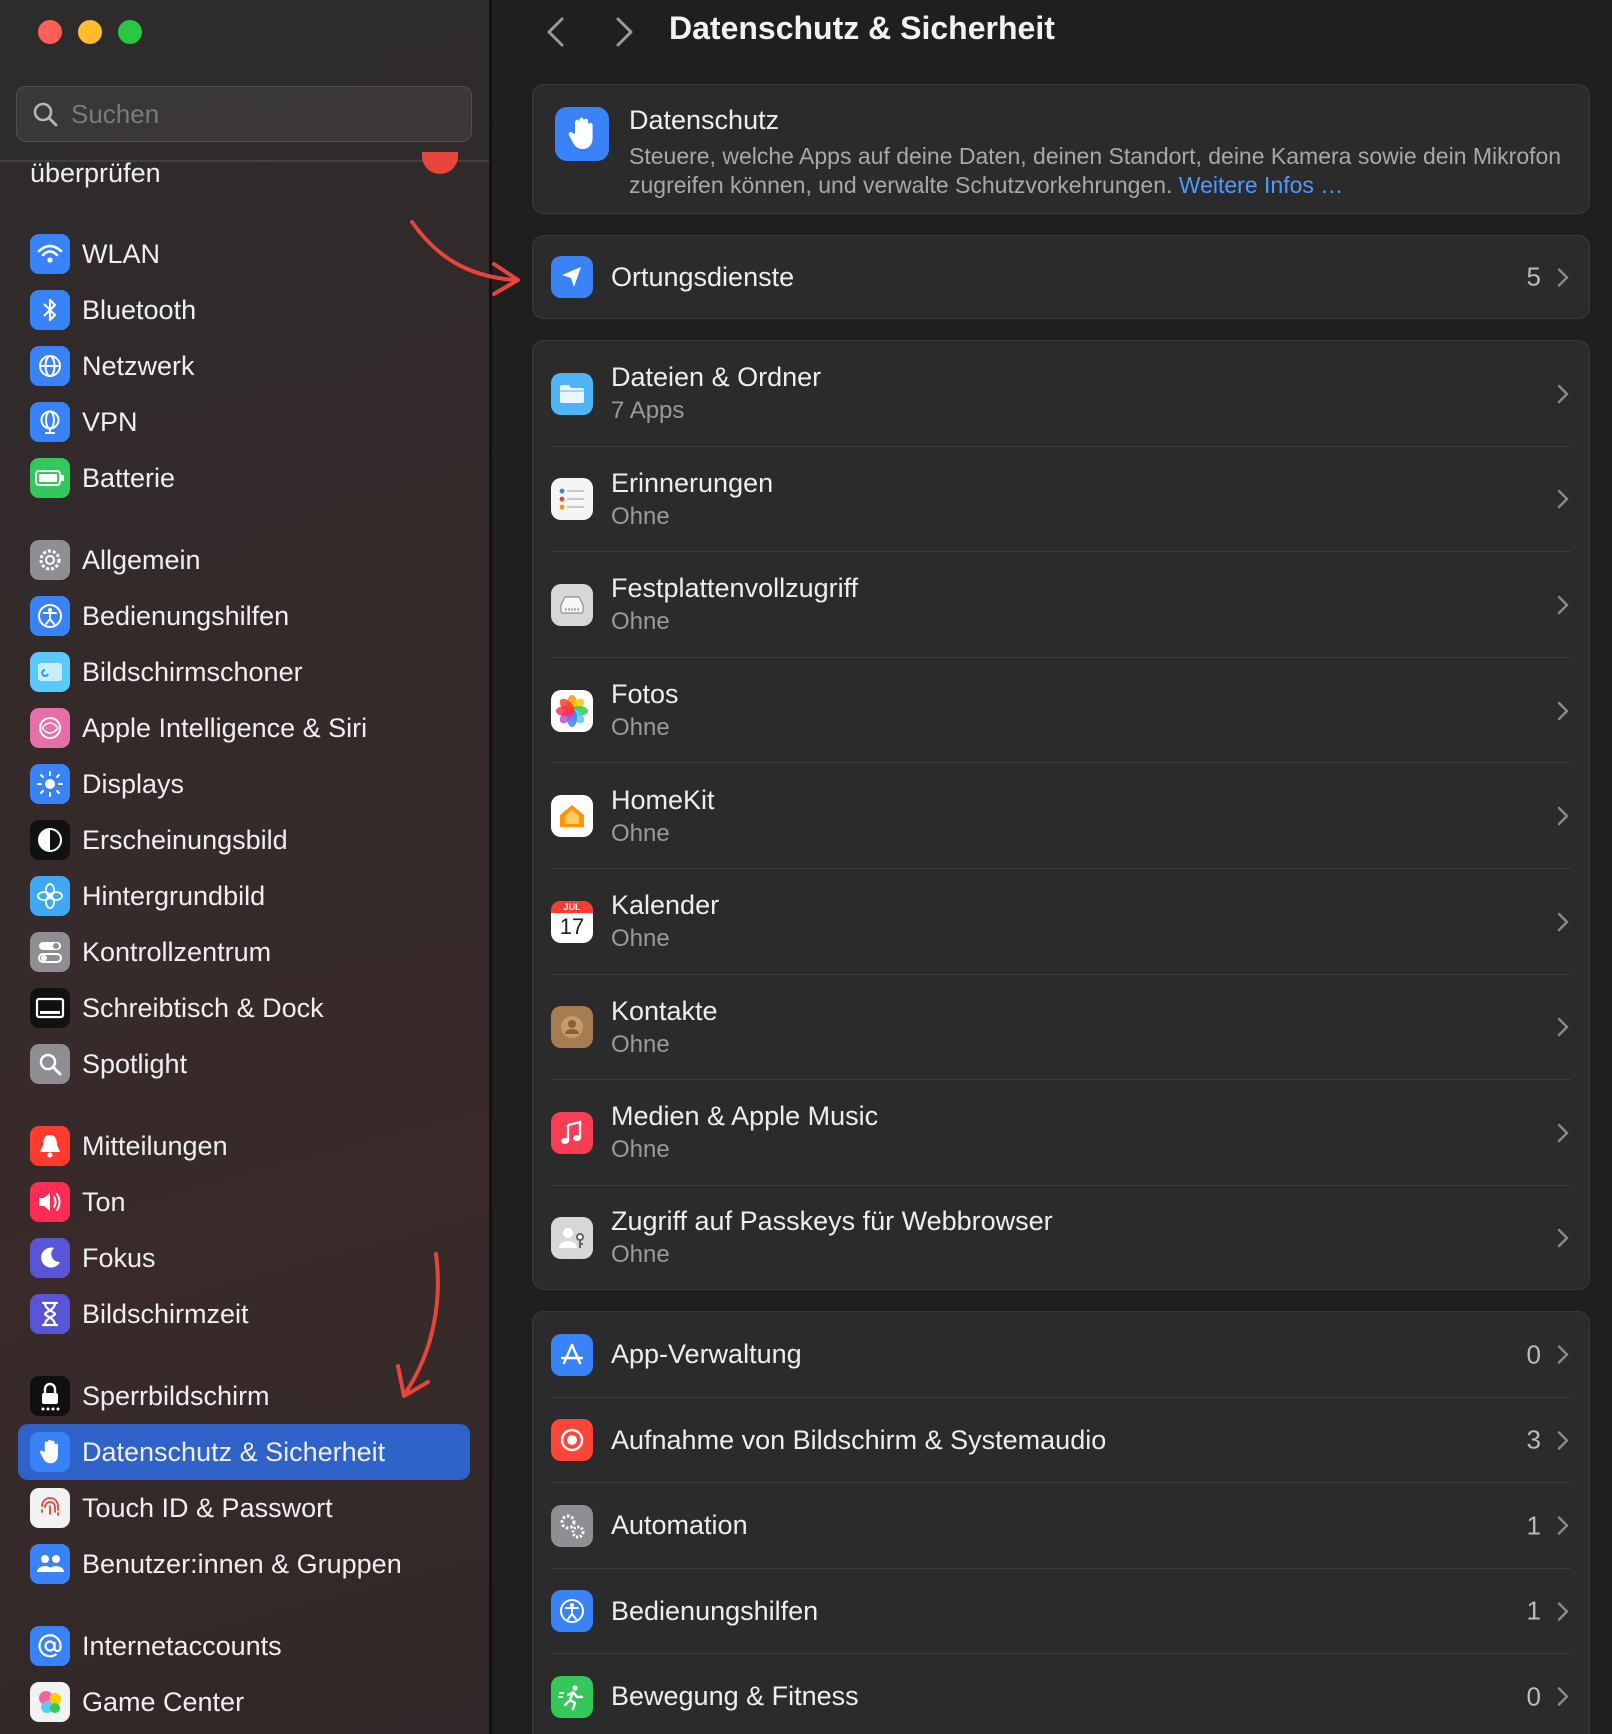 The image size is (1612, 1734). What do you see at coordinates (572, 710) in the screenshot?
I see `photos-icon` at bounding box center [572, 710].